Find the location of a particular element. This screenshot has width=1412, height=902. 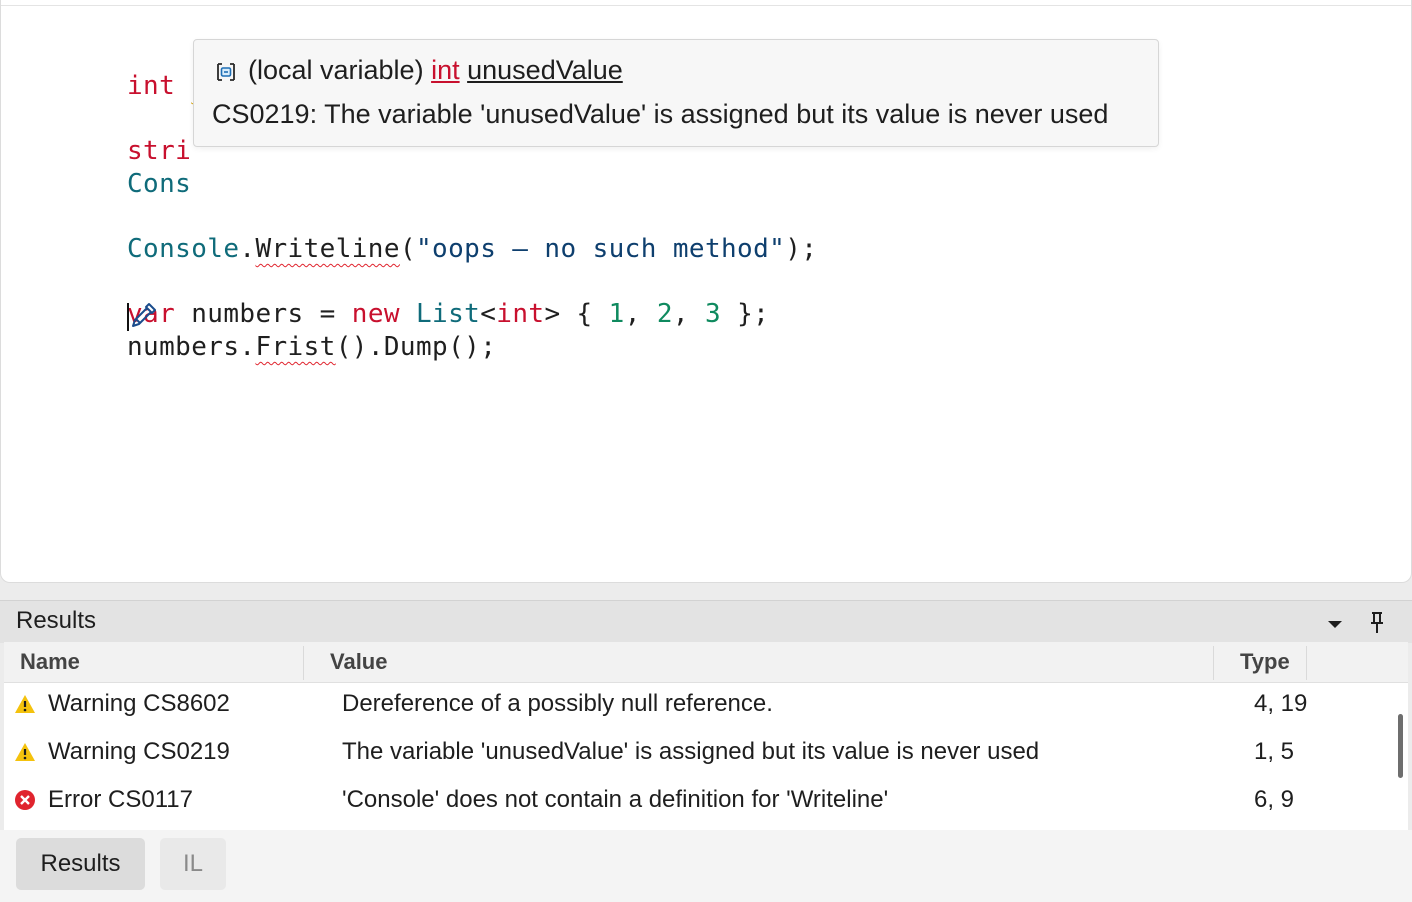

number-literal: 3 is located at coordinates (713, 314).